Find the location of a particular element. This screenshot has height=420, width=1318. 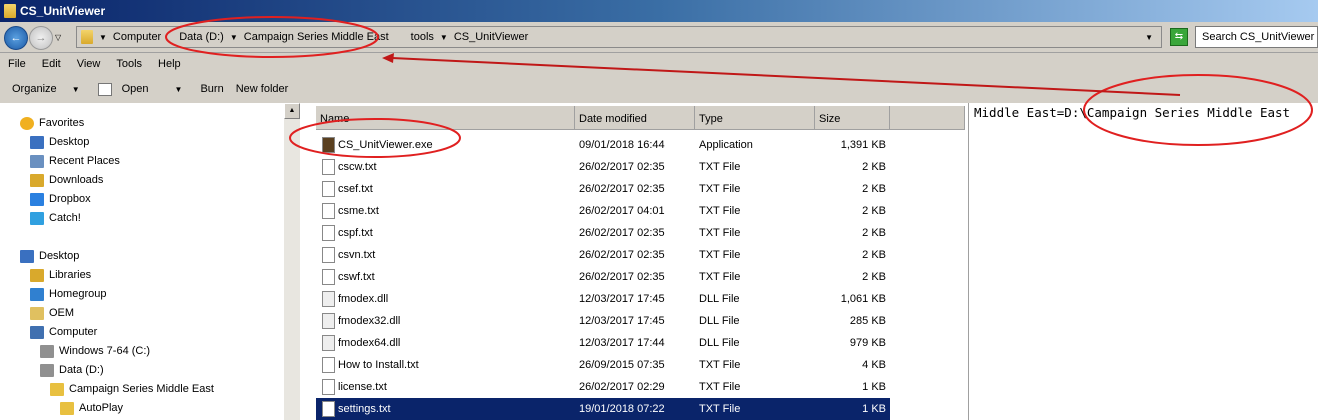

column-header-type: Type is located at coordinates (755, 118).